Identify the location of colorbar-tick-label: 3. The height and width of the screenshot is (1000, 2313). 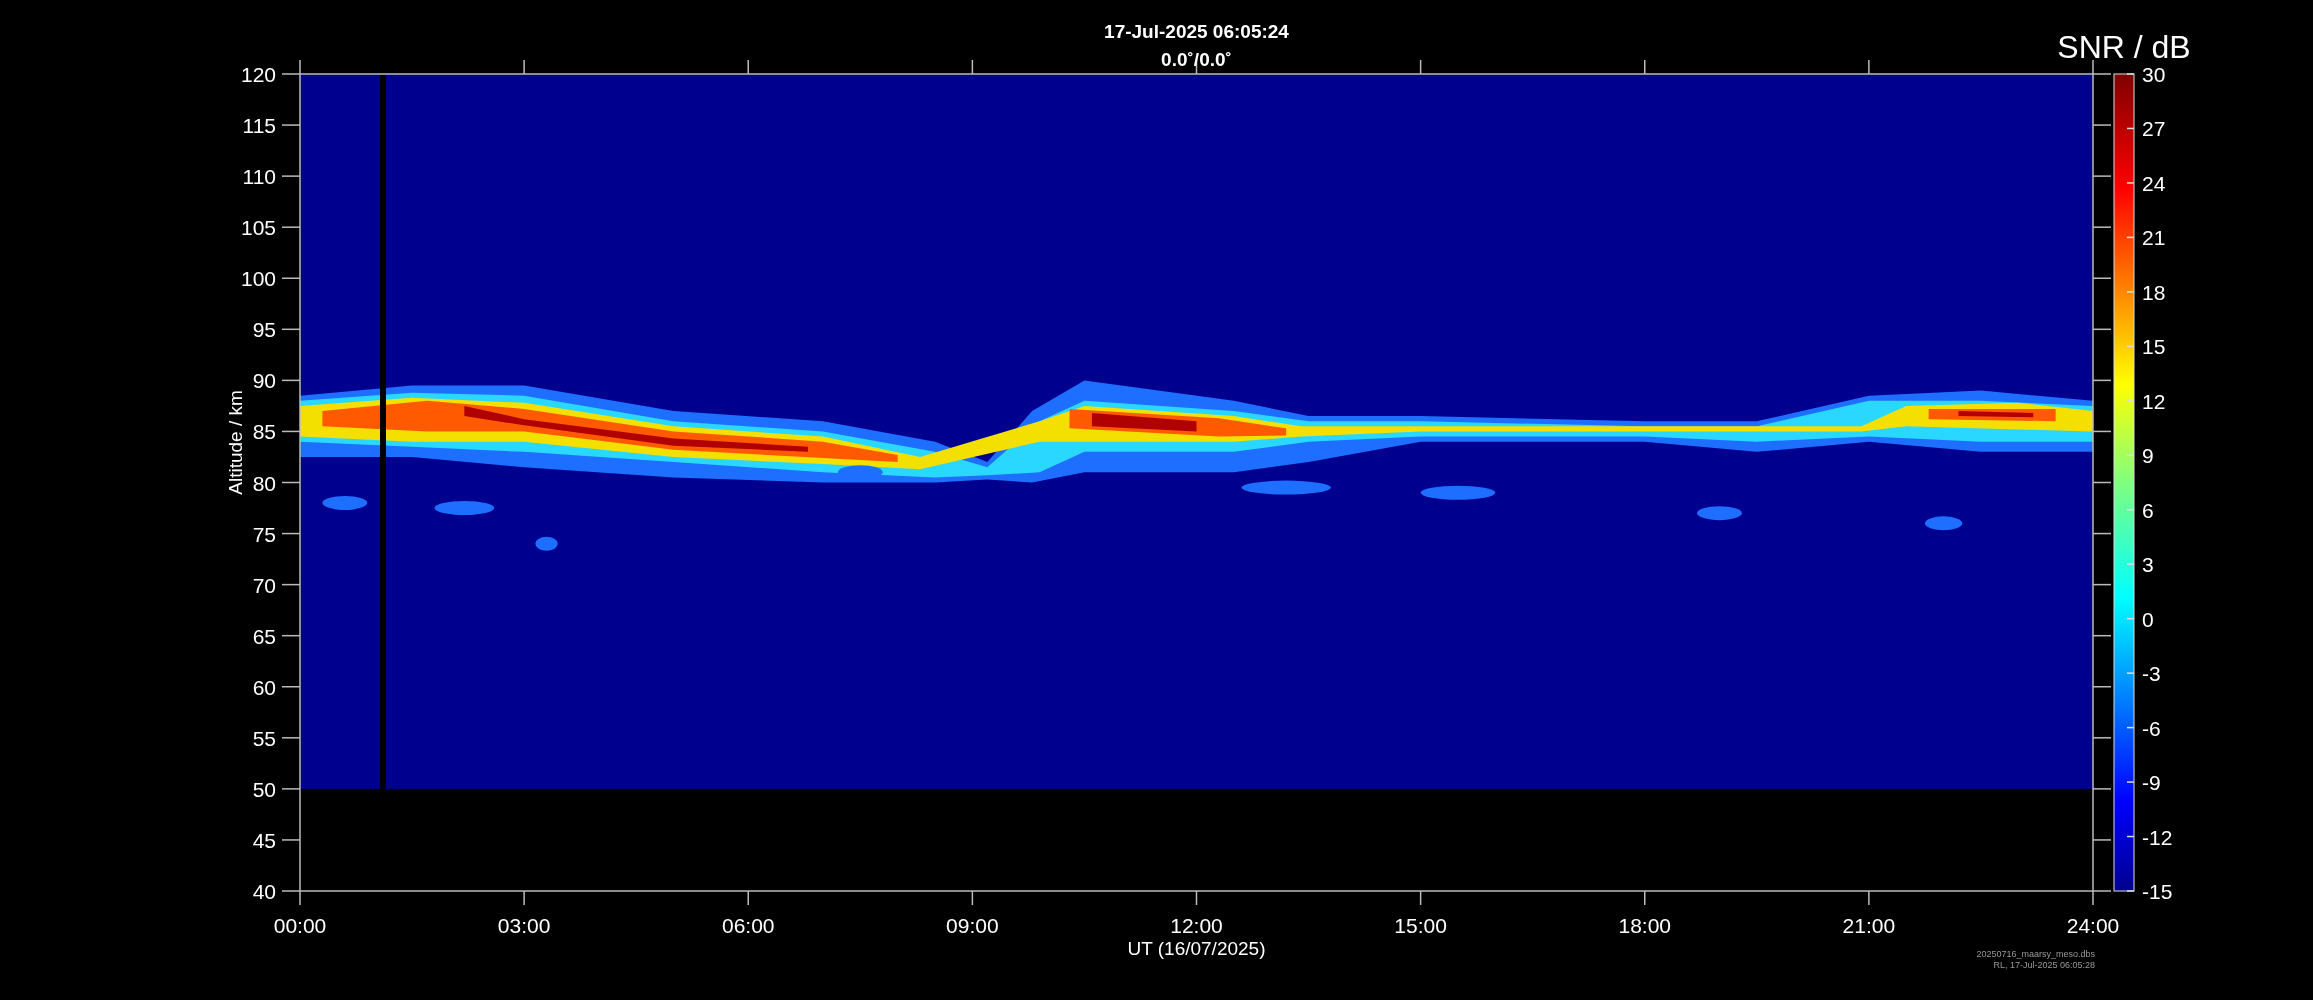
(2148, 565).